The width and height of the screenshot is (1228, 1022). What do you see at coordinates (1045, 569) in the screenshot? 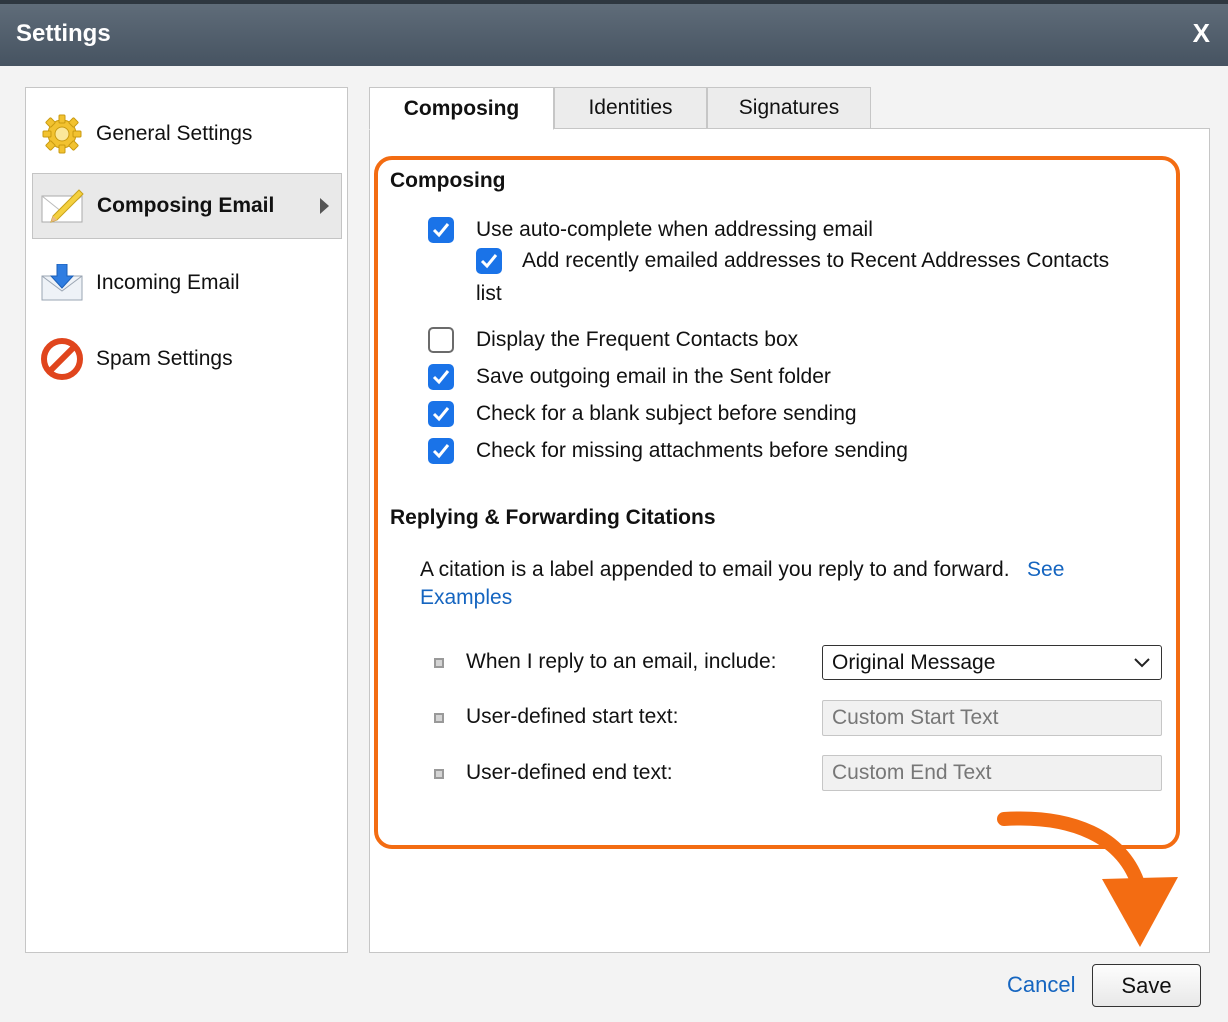
I see `see-examples-link-part1: See` at bounding box center [1045, 569].